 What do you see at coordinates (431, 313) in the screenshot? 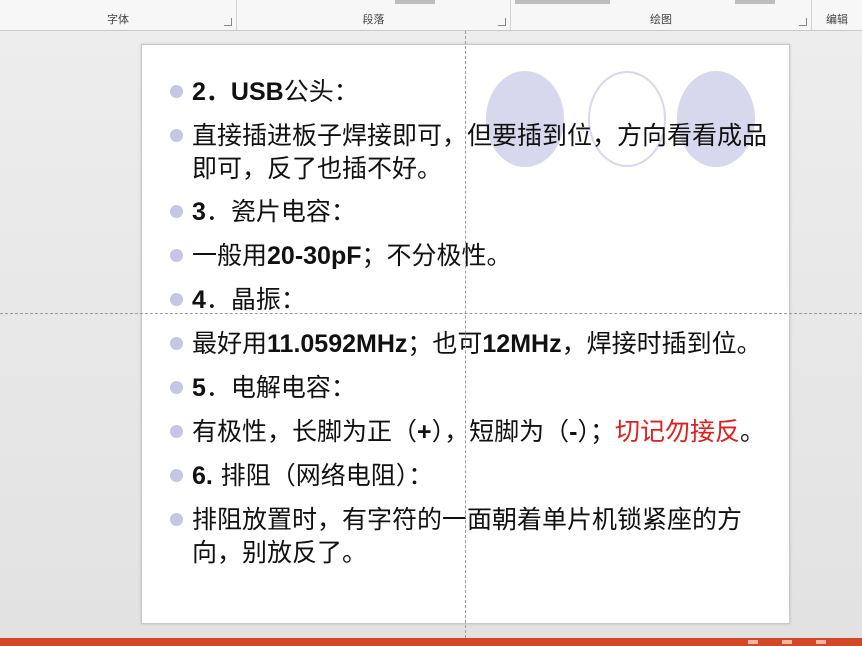
I see `horizontal-guide-line` at bounding box center [431, 313].